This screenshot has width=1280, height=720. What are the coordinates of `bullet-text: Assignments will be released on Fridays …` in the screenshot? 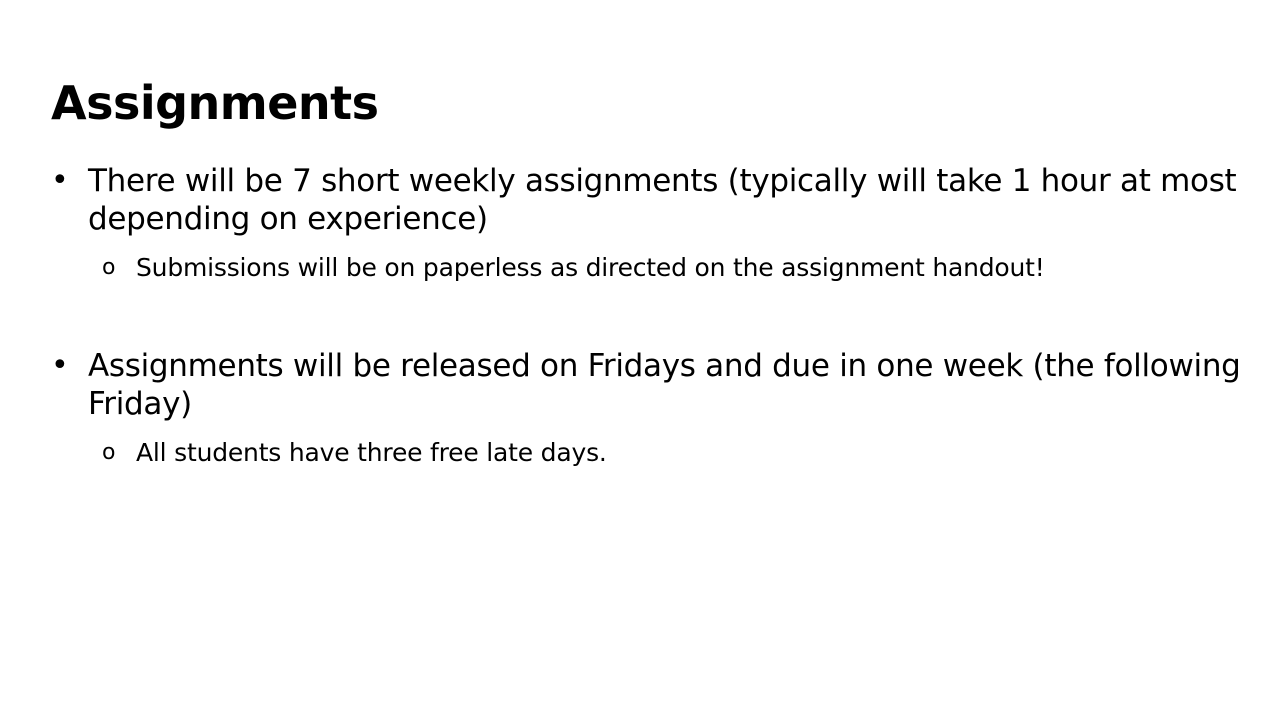 It's located at (664, 385).